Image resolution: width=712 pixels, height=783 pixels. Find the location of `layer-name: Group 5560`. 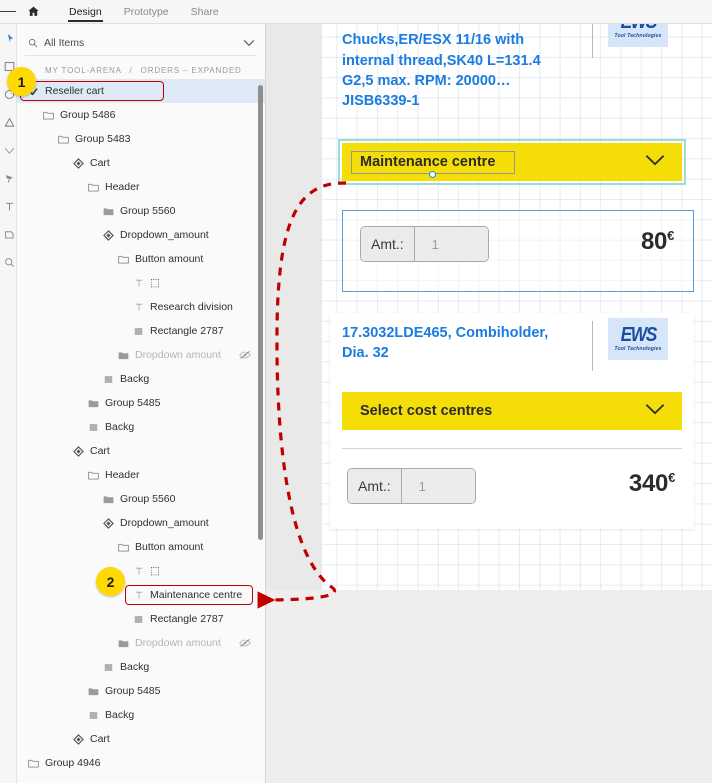

layer-name: Group 5560 is located at coordinates (148, 499).